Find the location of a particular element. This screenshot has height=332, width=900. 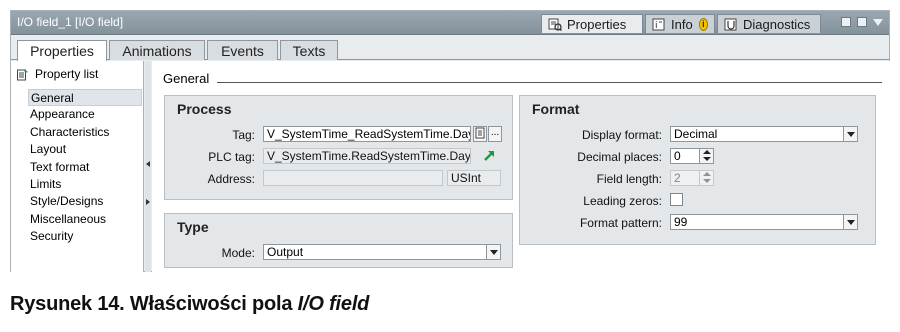

window-title: I/O field_1 [I/O field] is located at coordinates (70, 22).